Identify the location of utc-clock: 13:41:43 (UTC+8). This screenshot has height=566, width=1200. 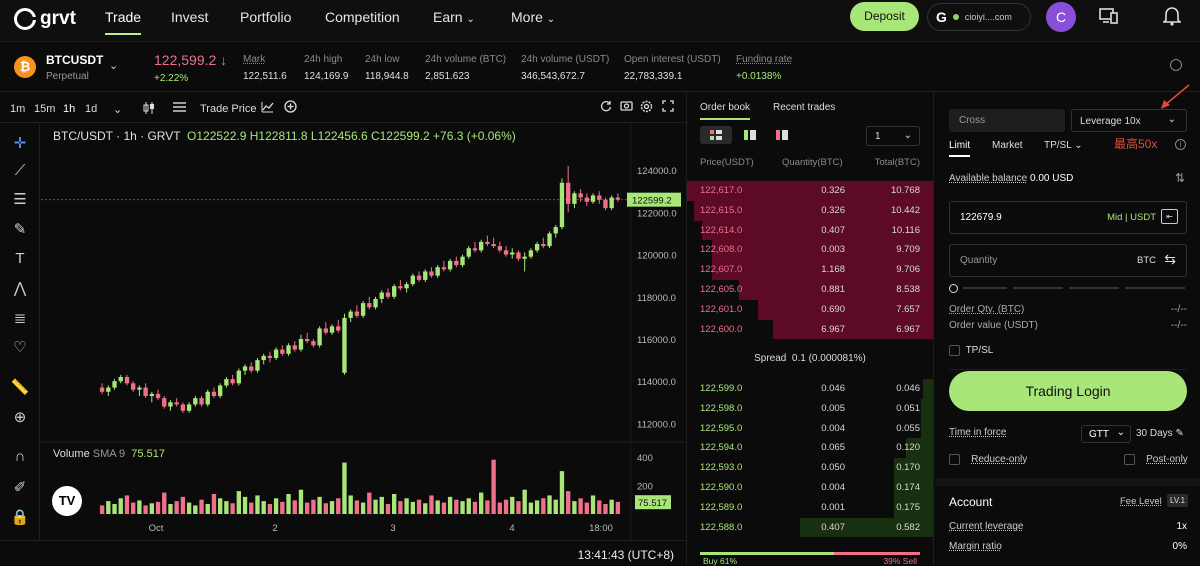
(626, 555).